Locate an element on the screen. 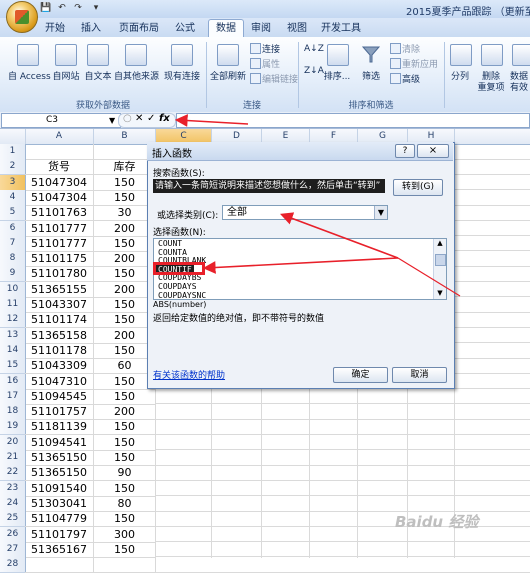  row-header: 28 is located at coordinates (13, 565).